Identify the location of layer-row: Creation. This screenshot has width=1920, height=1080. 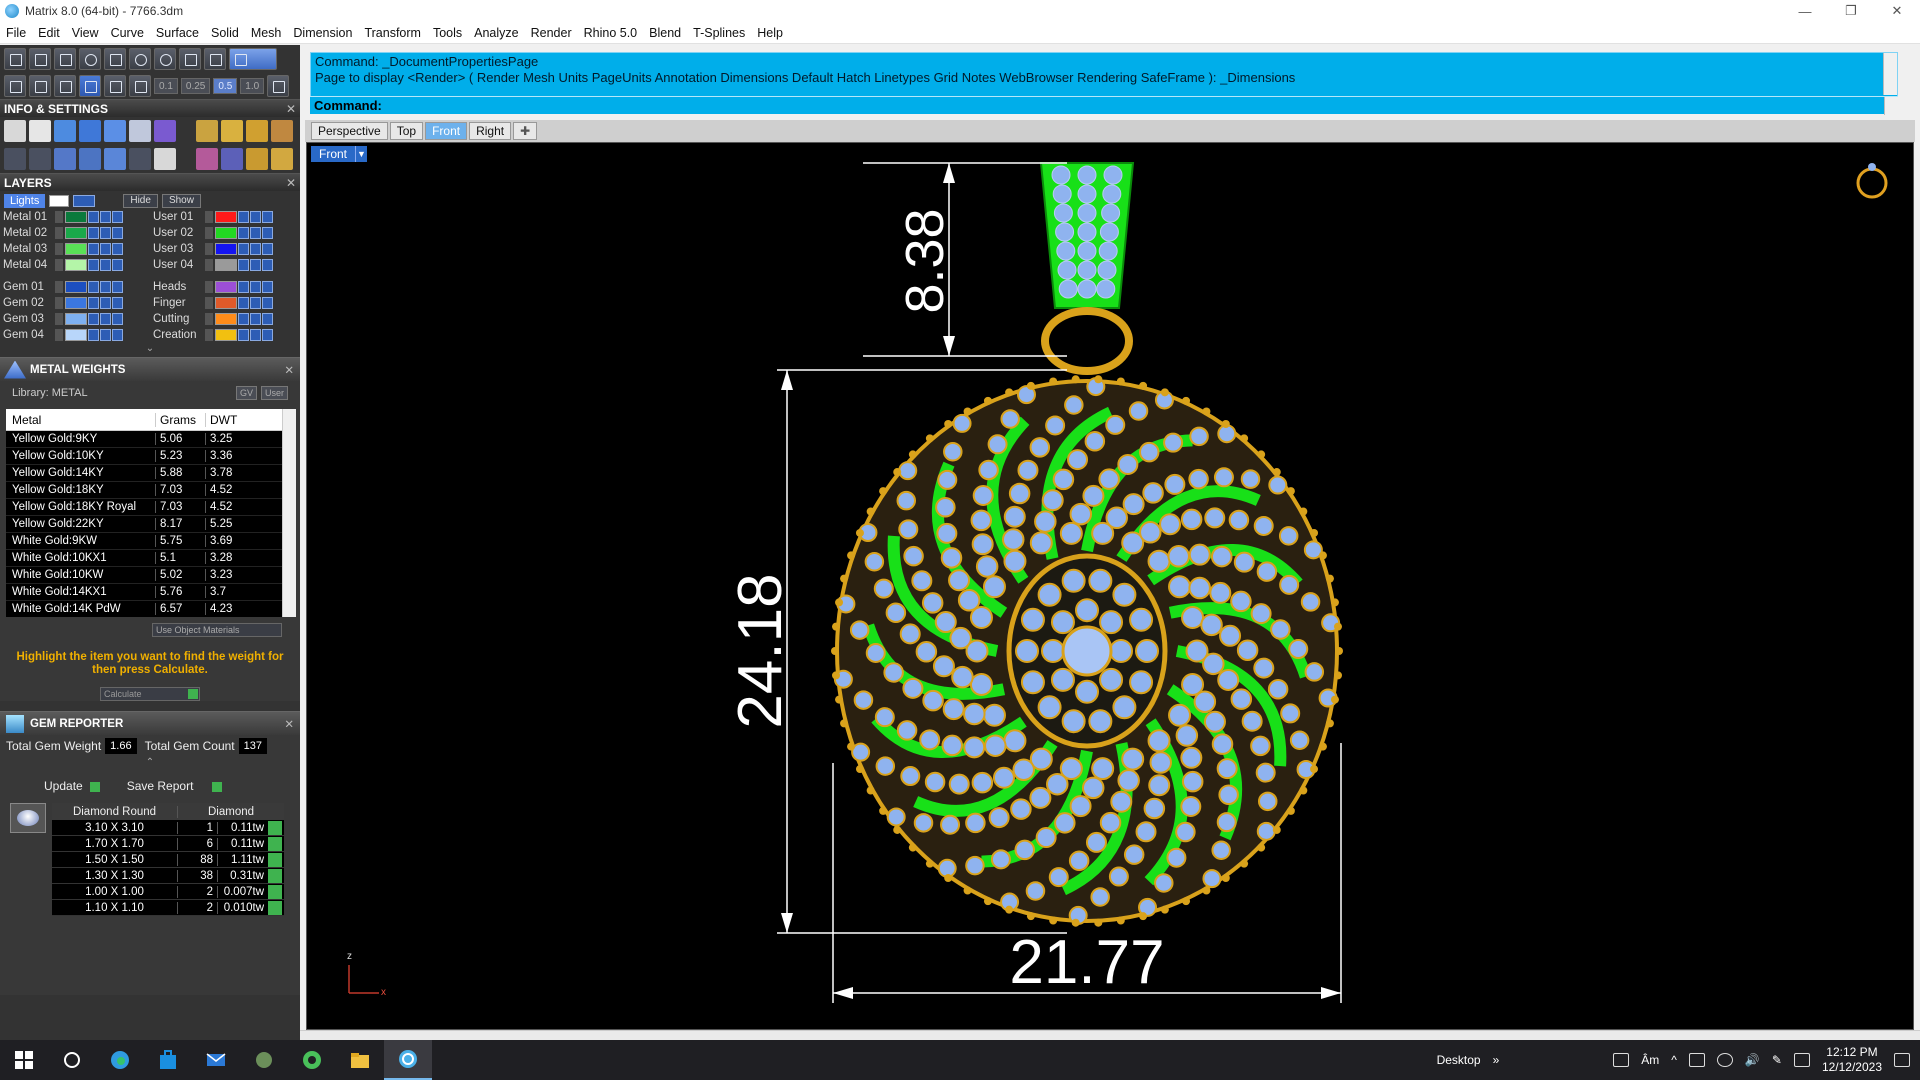
(225, 335).